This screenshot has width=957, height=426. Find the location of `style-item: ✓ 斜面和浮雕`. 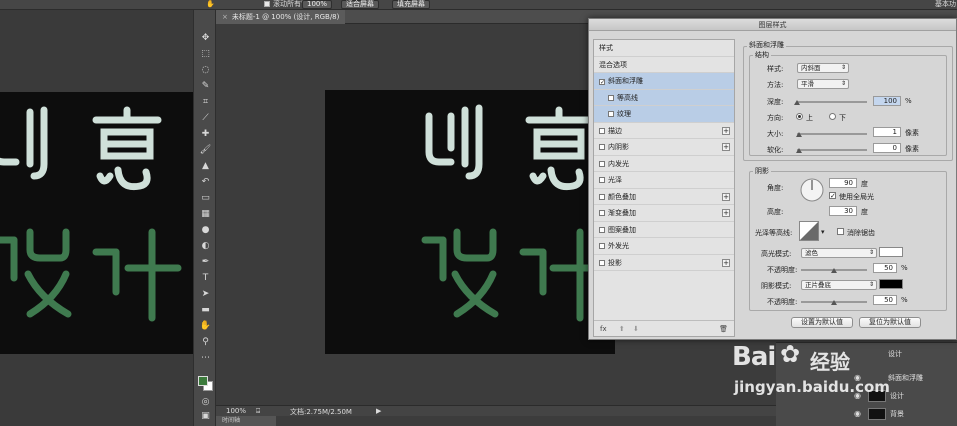

style-item: ✓ 斜面和浮雕 is located at coordinates (664, 81).